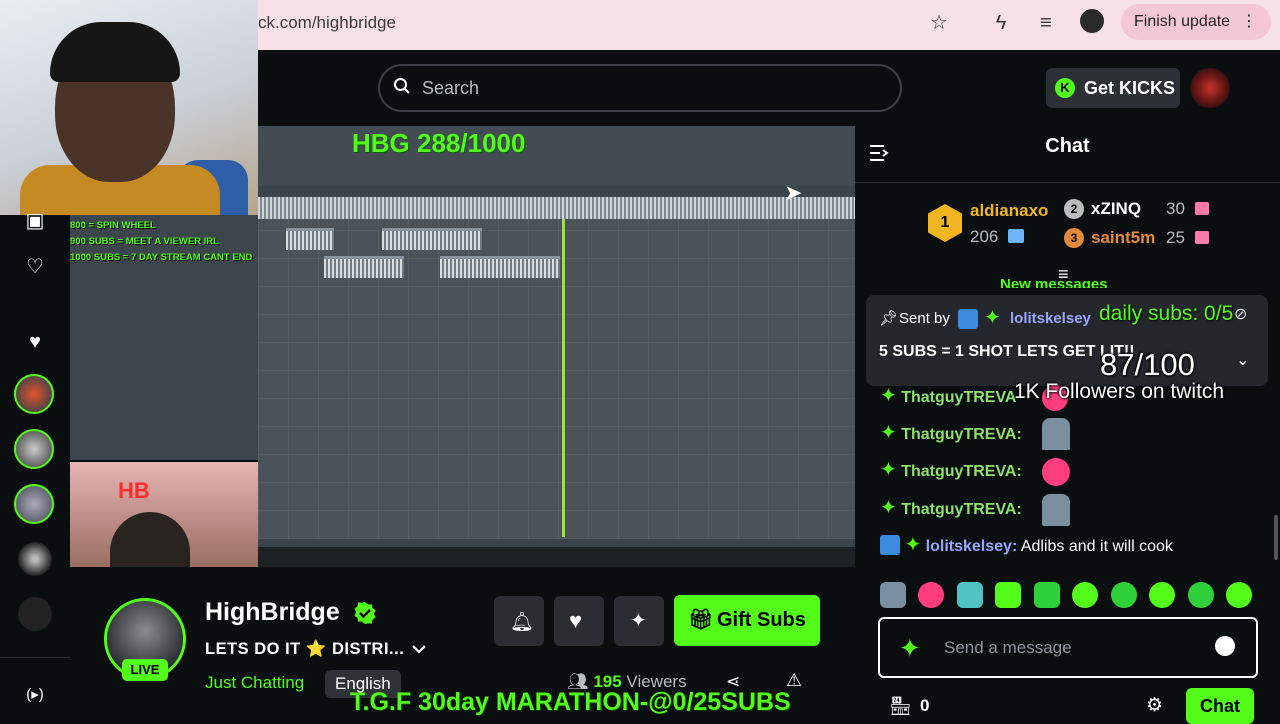 The height and width of the screenshot is (724, 1280). I want to click on playlist-icon: ≡, so click(1046, 23).